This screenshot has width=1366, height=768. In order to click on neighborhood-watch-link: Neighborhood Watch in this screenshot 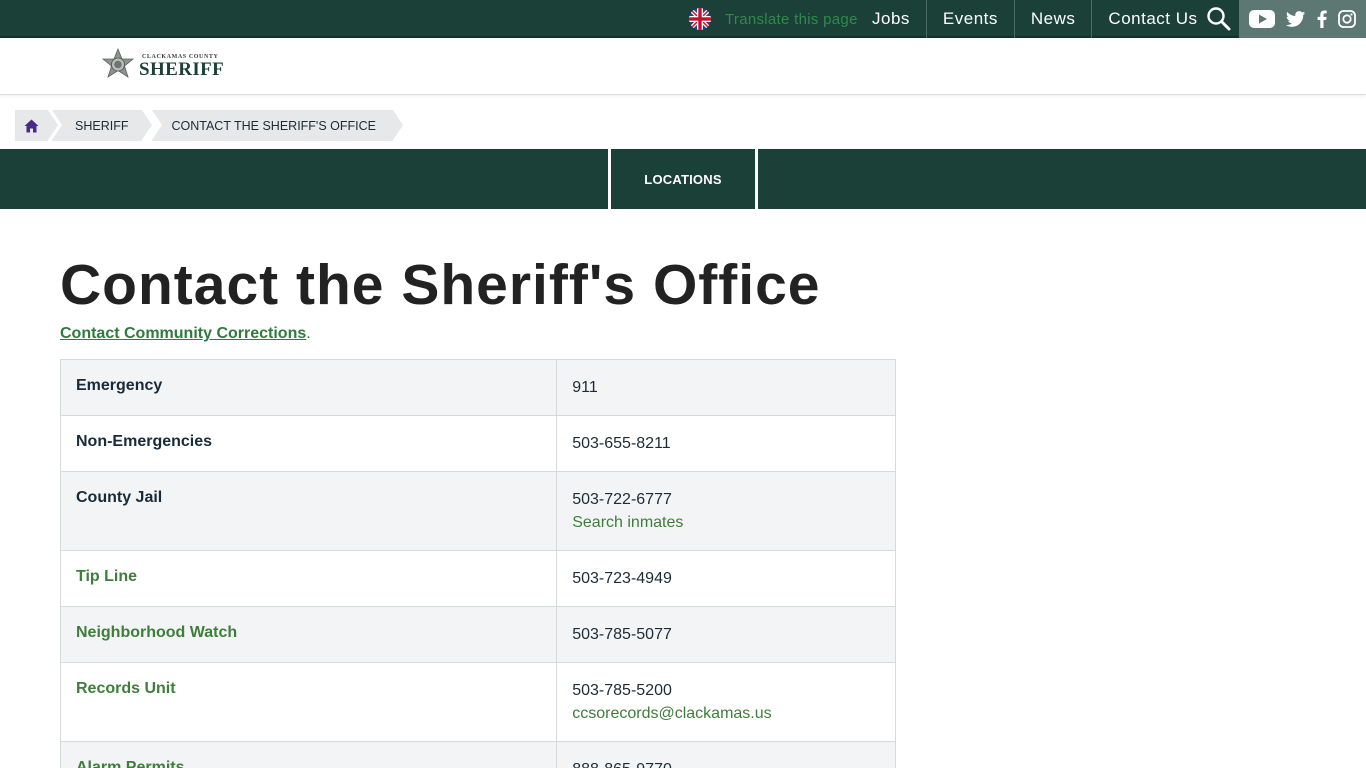, I will do `click(308, 634)`.